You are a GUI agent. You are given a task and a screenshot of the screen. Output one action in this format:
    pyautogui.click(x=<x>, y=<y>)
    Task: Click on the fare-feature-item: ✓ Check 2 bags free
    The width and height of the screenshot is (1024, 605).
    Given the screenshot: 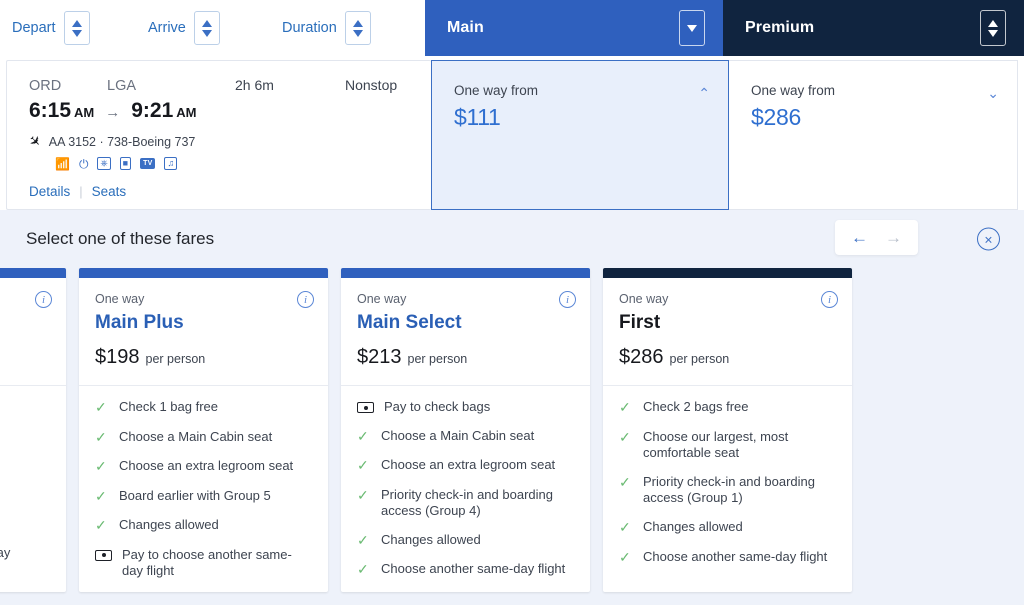 What is the action you would take?
    pyautogui.click(x=727, y=408)
    